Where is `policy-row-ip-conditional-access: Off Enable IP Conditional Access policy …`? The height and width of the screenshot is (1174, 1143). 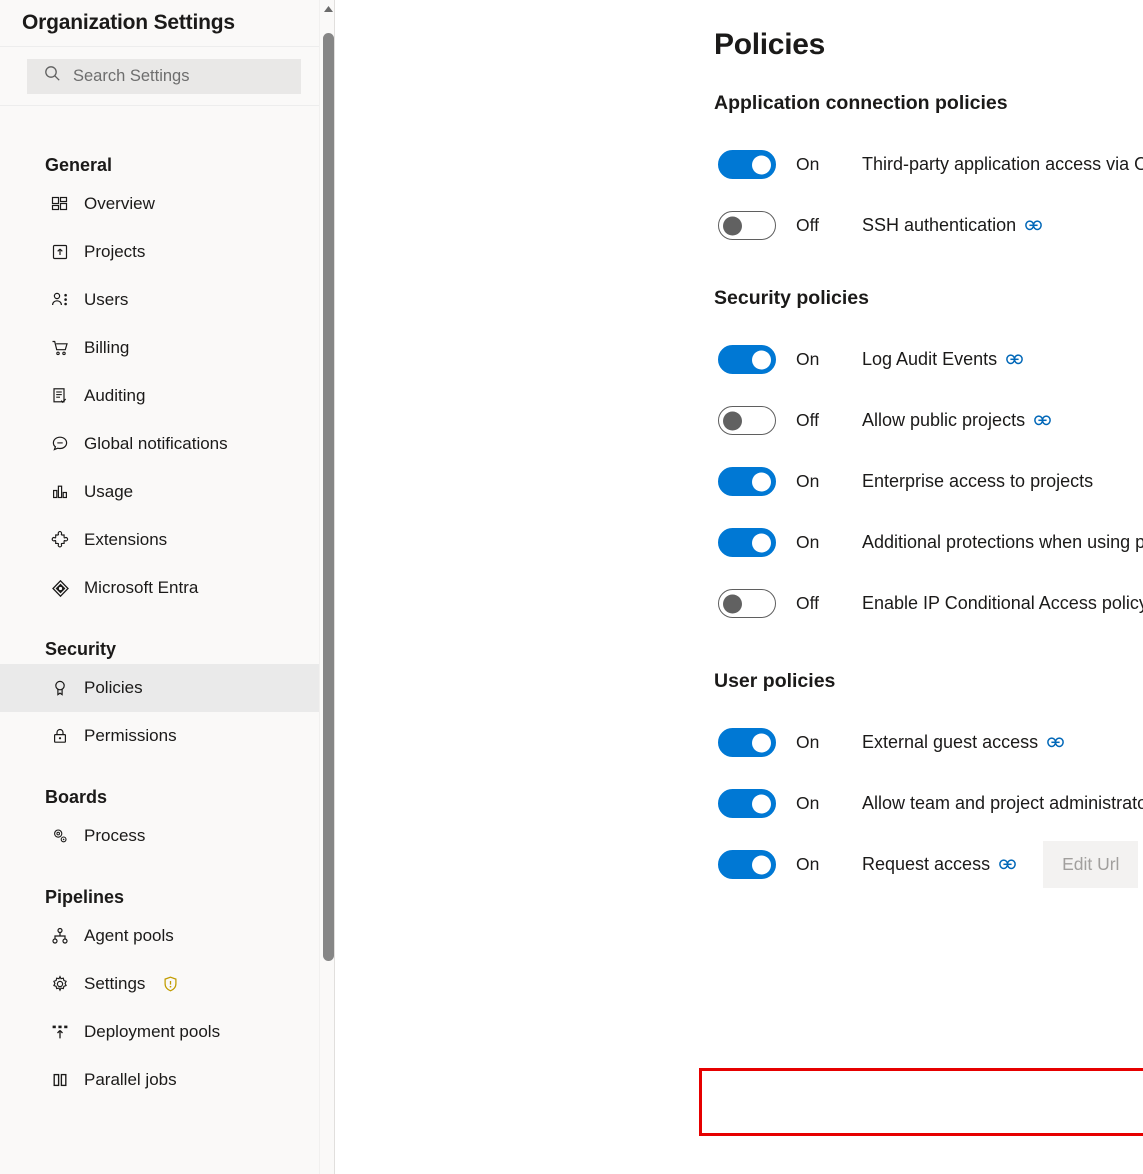
policy-row-ip-conditional-access: Off Enable IP Conditional Access policy … is located at coordinates (928, 603).